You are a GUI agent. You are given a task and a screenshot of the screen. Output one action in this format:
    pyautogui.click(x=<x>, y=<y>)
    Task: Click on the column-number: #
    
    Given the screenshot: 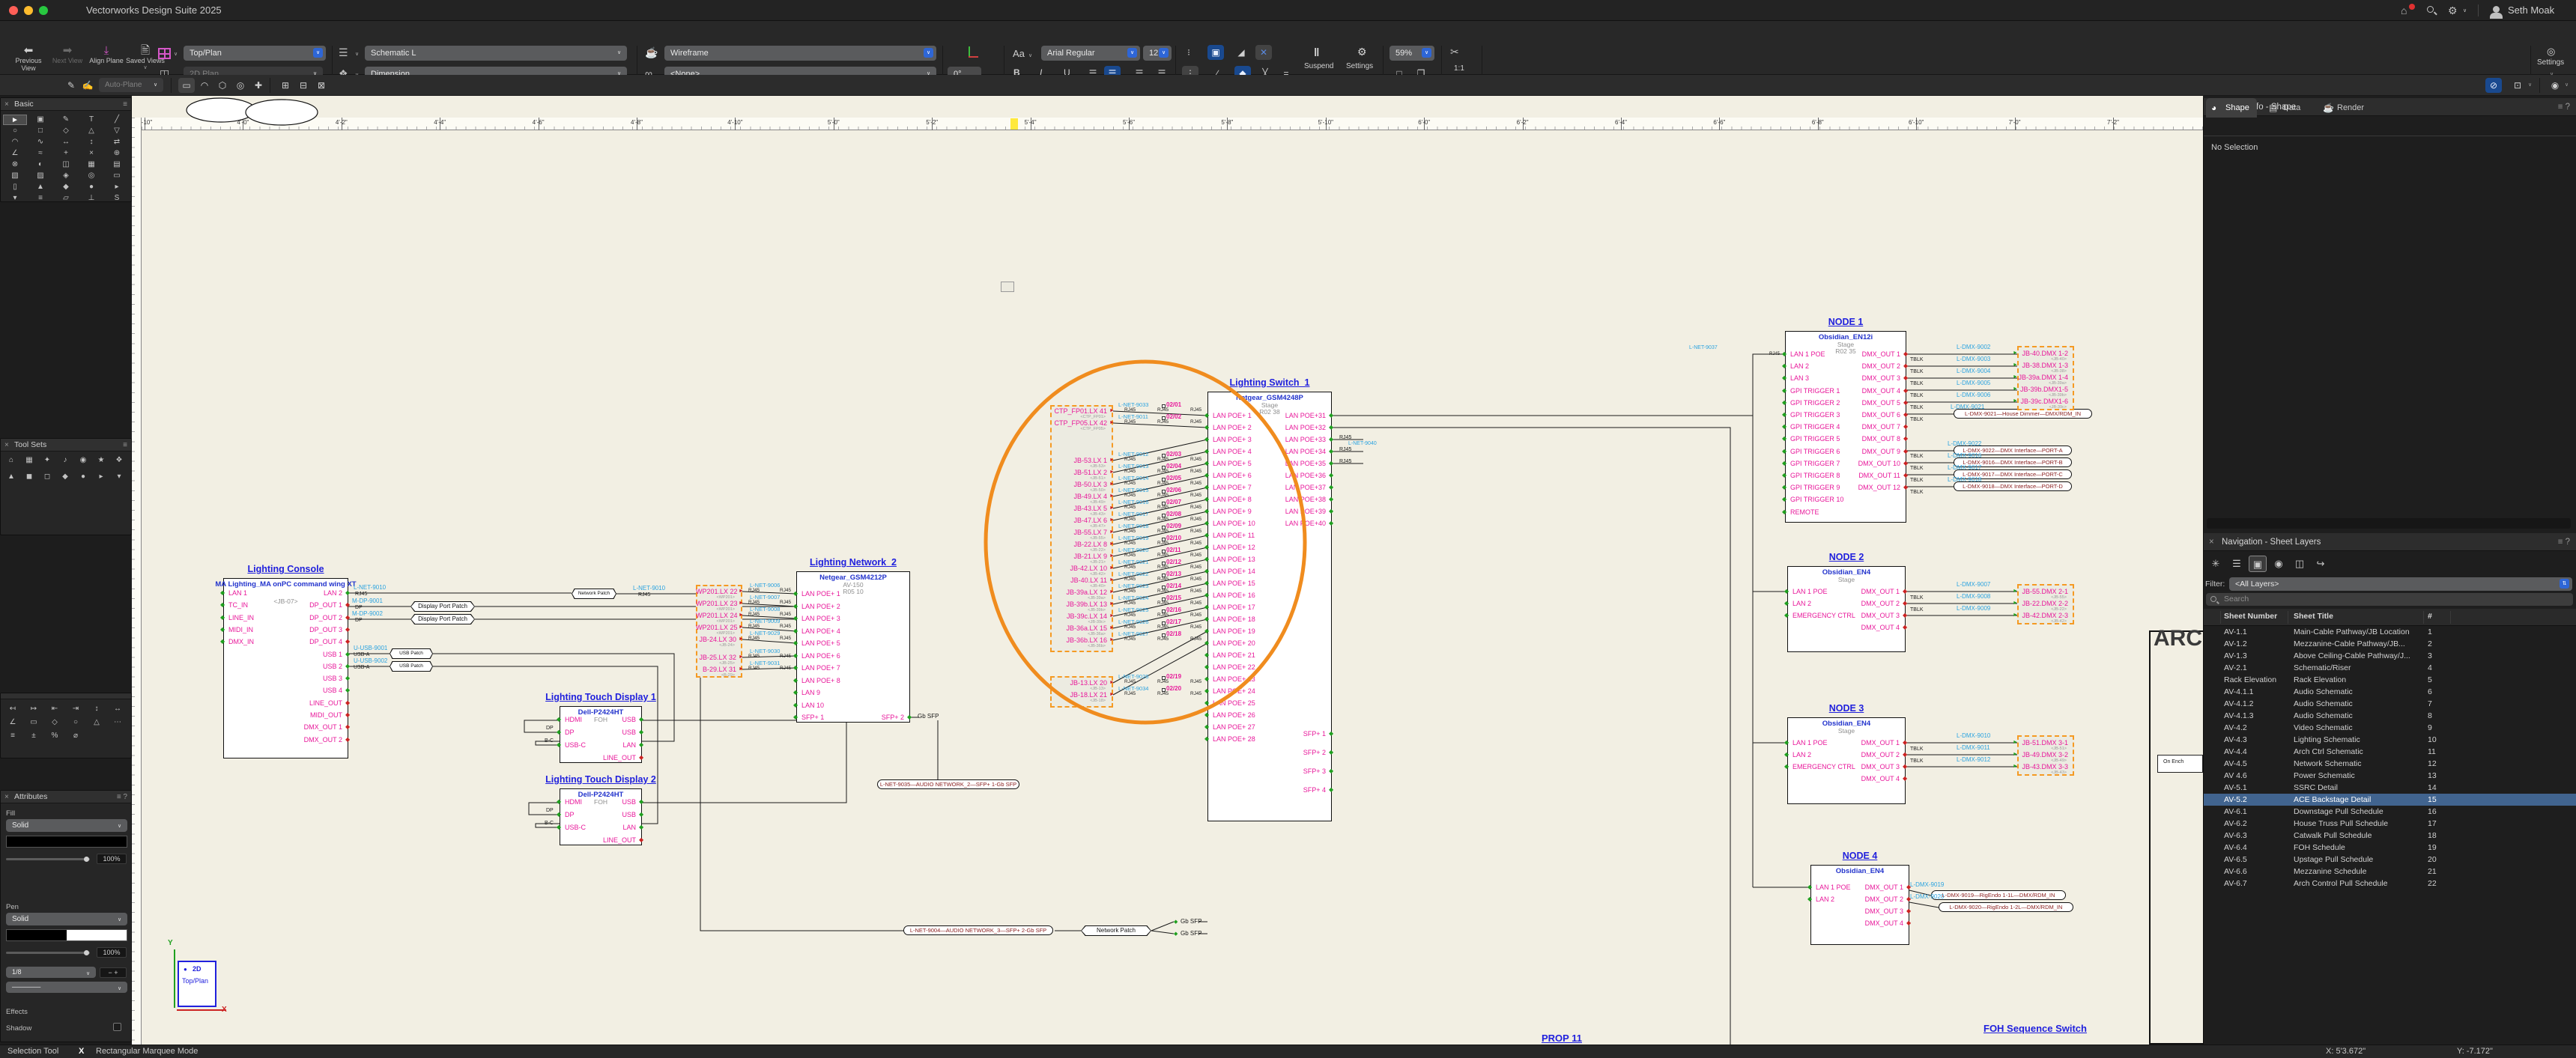 What is the action you would take?
    pyautogui.click(x=2430, y=616)
    